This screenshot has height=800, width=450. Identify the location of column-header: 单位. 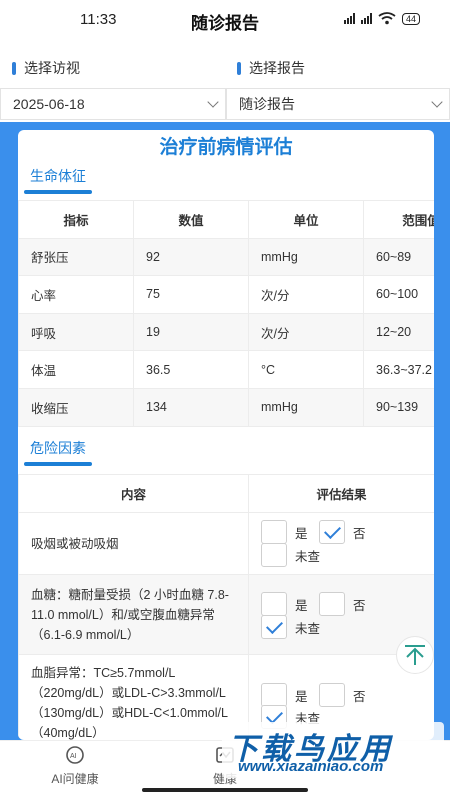
(306, 219).